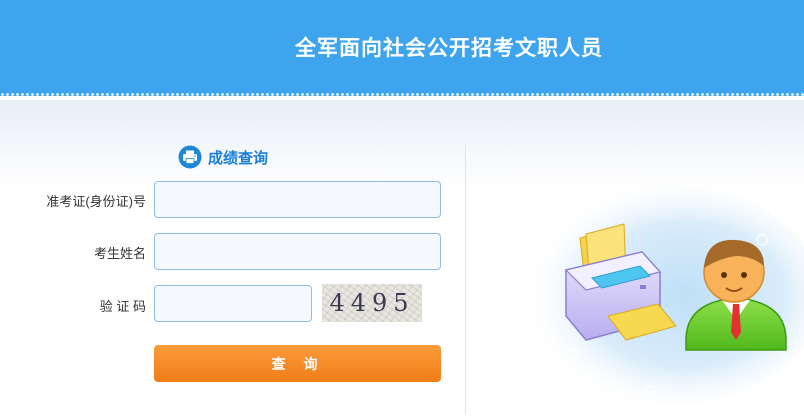  I want to click on candidate-name-label: 考生姓名, so click(119, 253).